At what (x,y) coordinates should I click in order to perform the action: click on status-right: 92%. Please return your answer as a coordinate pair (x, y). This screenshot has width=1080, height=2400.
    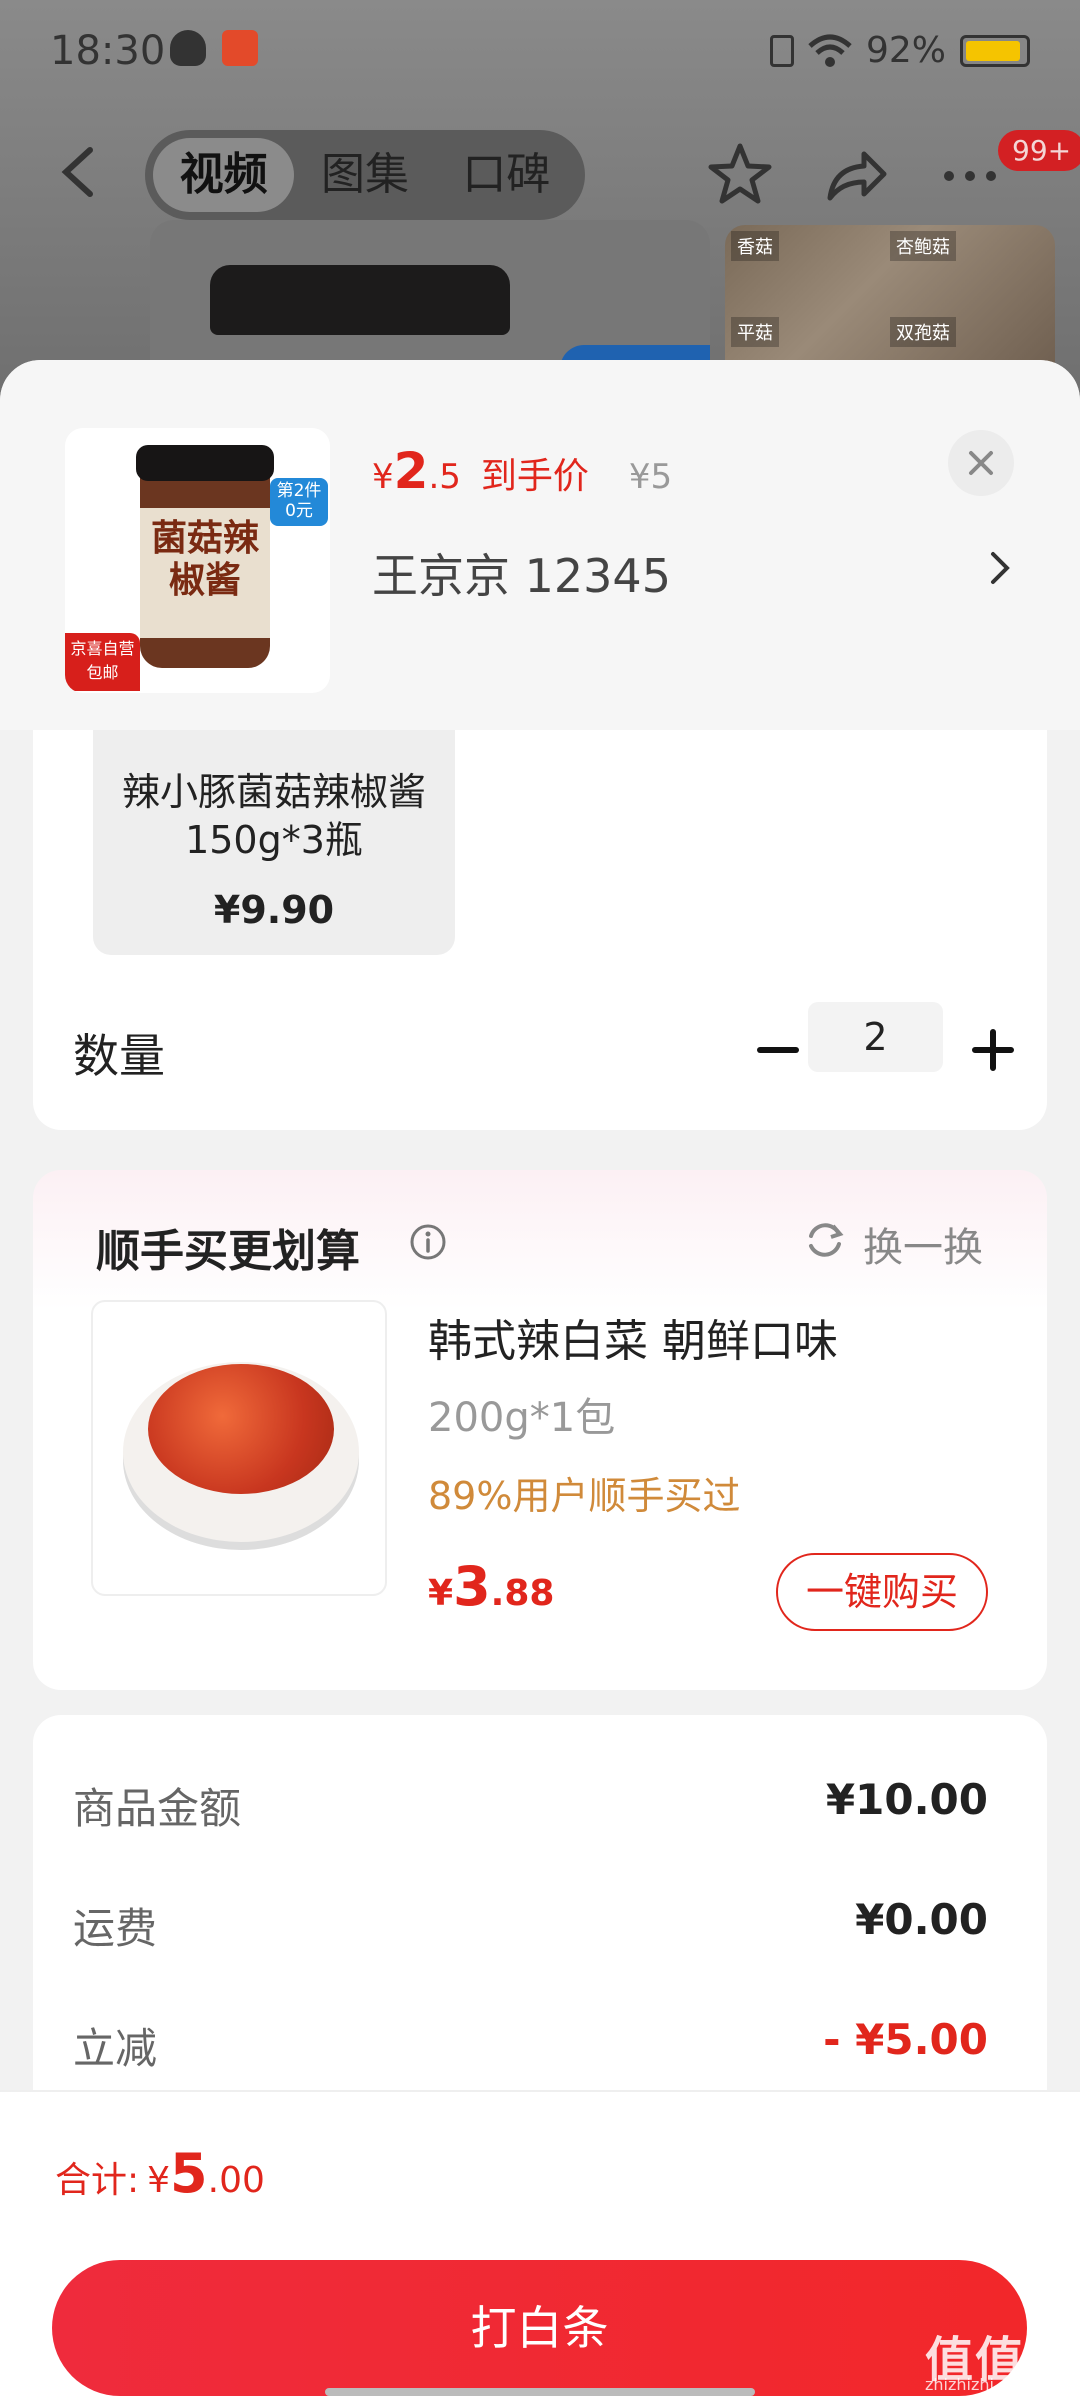
    Looking at the image, I should click on (899, 50).